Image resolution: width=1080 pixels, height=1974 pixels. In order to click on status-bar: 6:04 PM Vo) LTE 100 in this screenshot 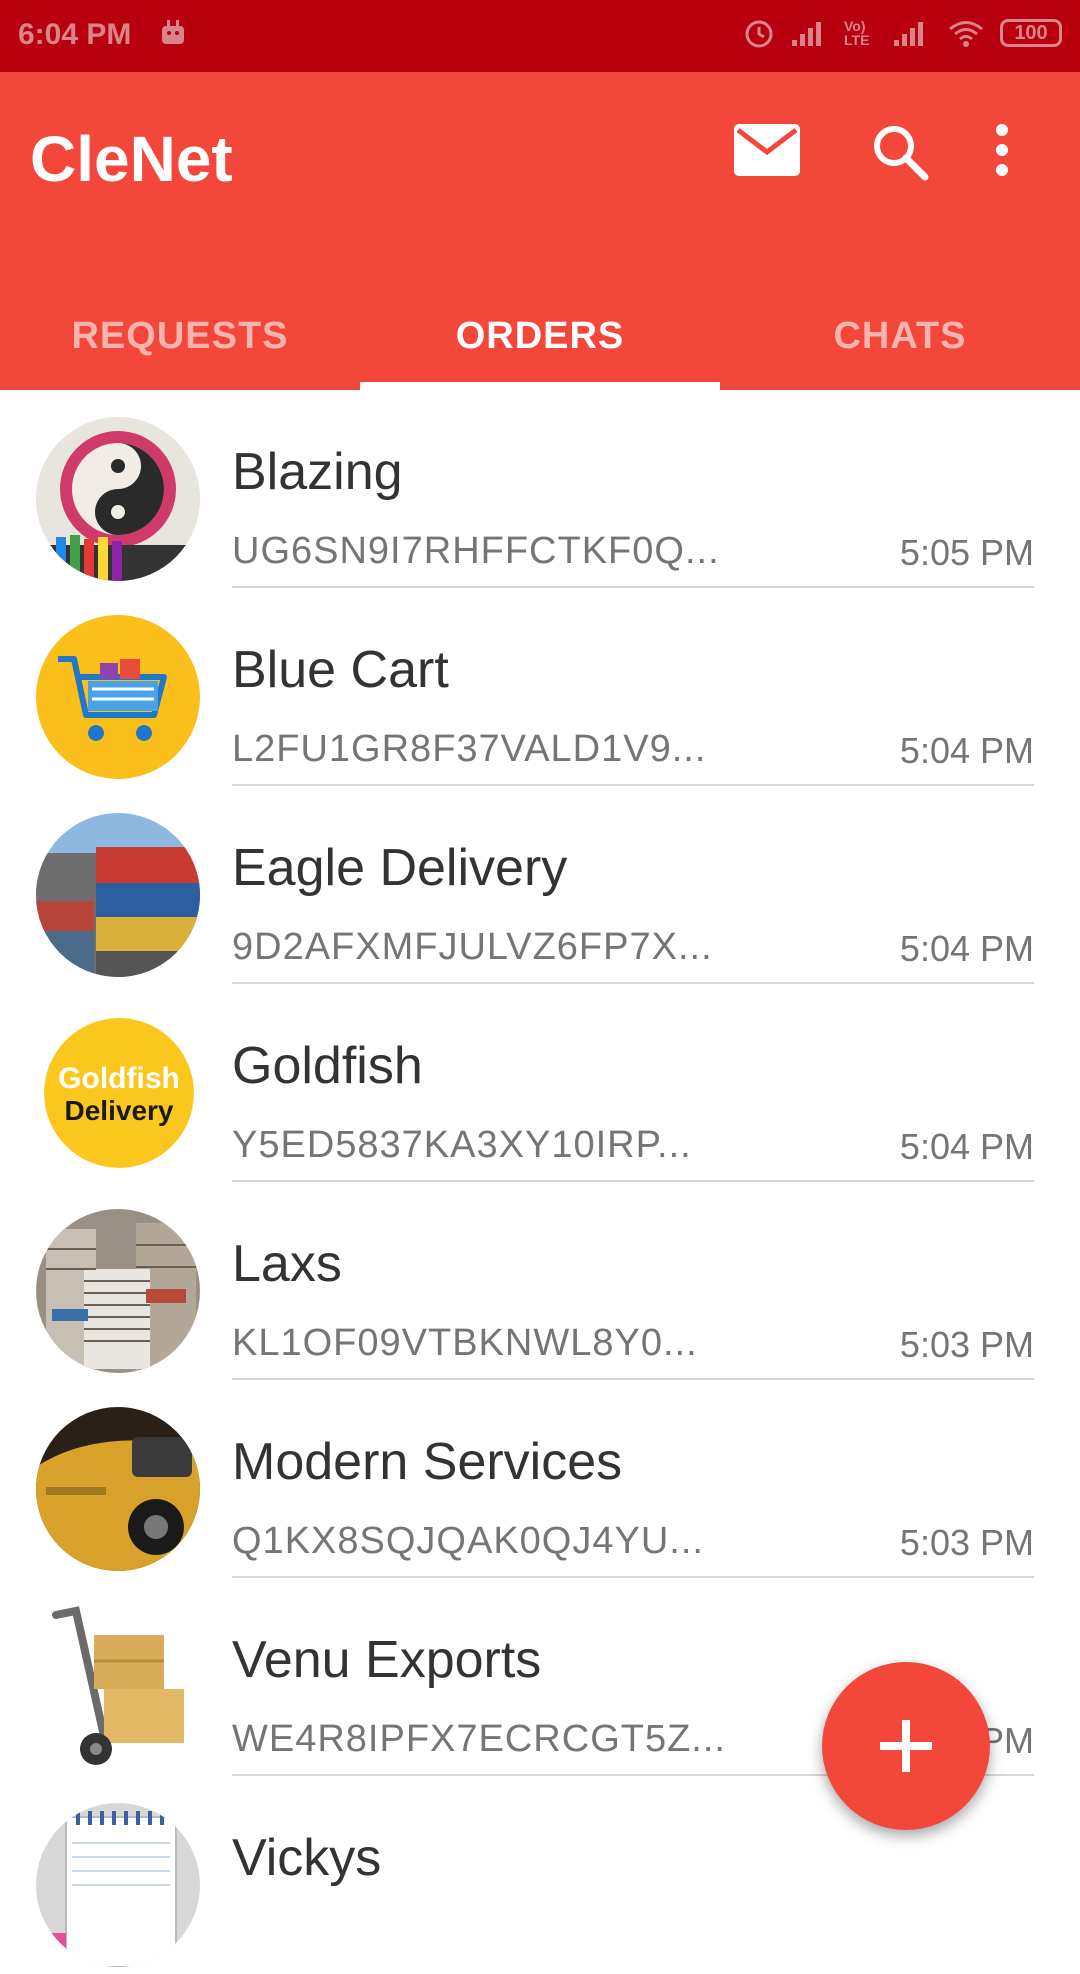, I will do `click(540, 36)`.